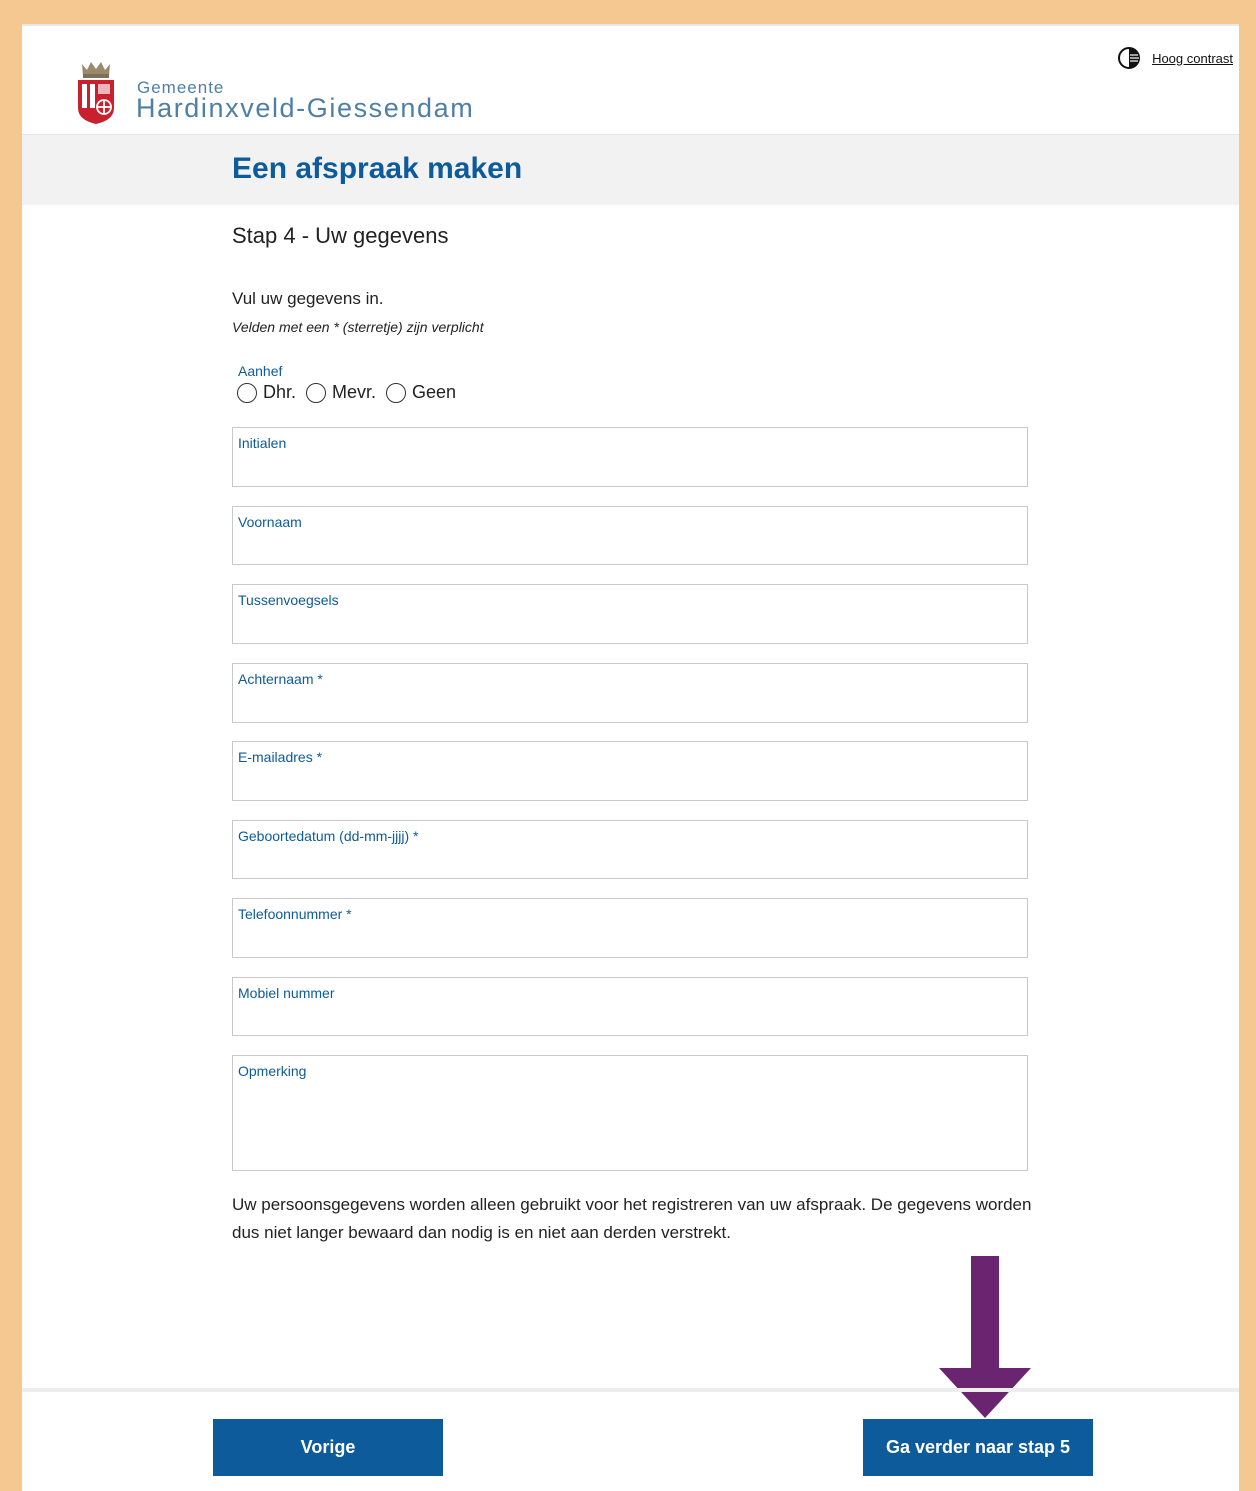 Image resolution: width=1256 pixels, height=1491 pixels. Describe the element at coordinates (630, 1390) in the screenshot. I see `footer-divider` at that location.